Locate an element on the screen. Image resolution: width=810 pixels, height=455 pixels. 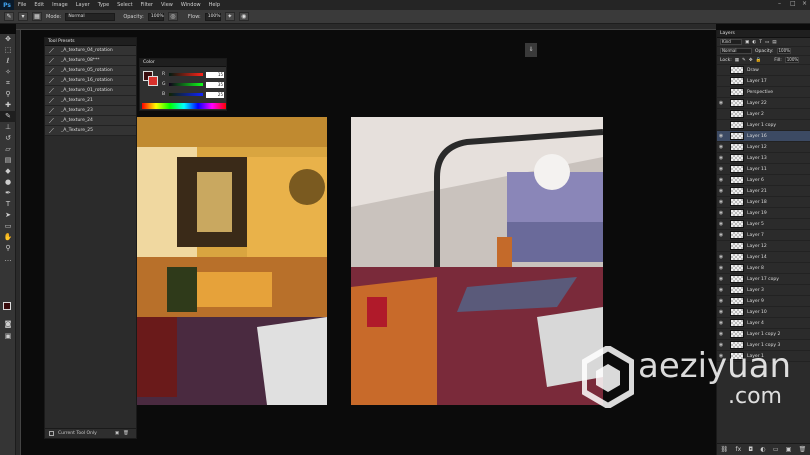
layer-name: Layer 11 is located at coordinates (757, 169).